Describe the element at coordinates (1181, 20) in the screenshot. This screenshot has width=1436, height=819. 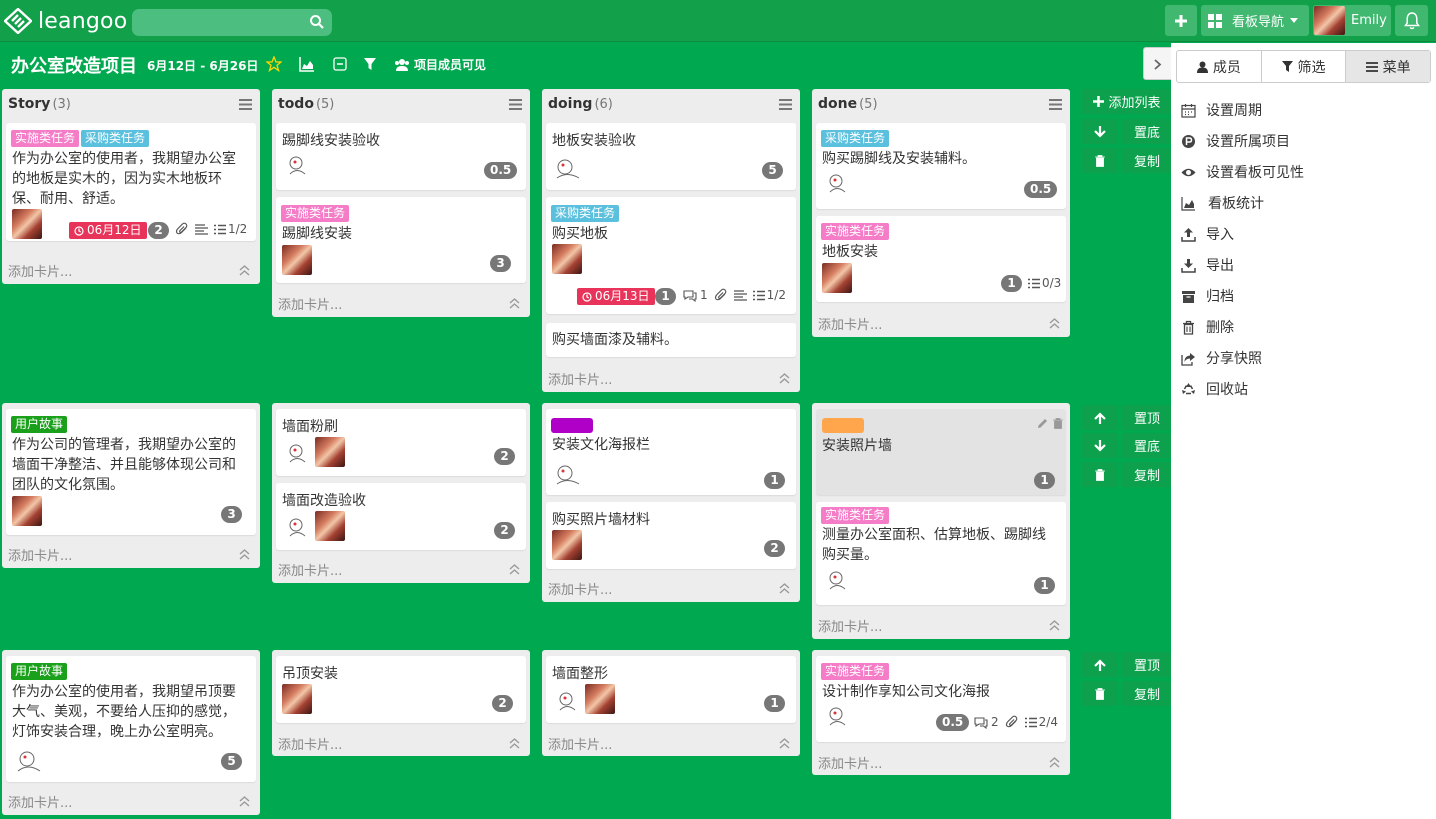
I see `add-button` at that location.